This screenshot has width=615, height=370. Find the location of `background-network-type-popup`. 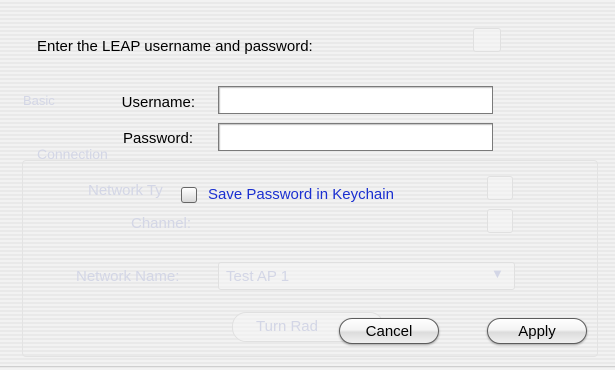

background-network-type-popup is located at coordinates (500, 188).